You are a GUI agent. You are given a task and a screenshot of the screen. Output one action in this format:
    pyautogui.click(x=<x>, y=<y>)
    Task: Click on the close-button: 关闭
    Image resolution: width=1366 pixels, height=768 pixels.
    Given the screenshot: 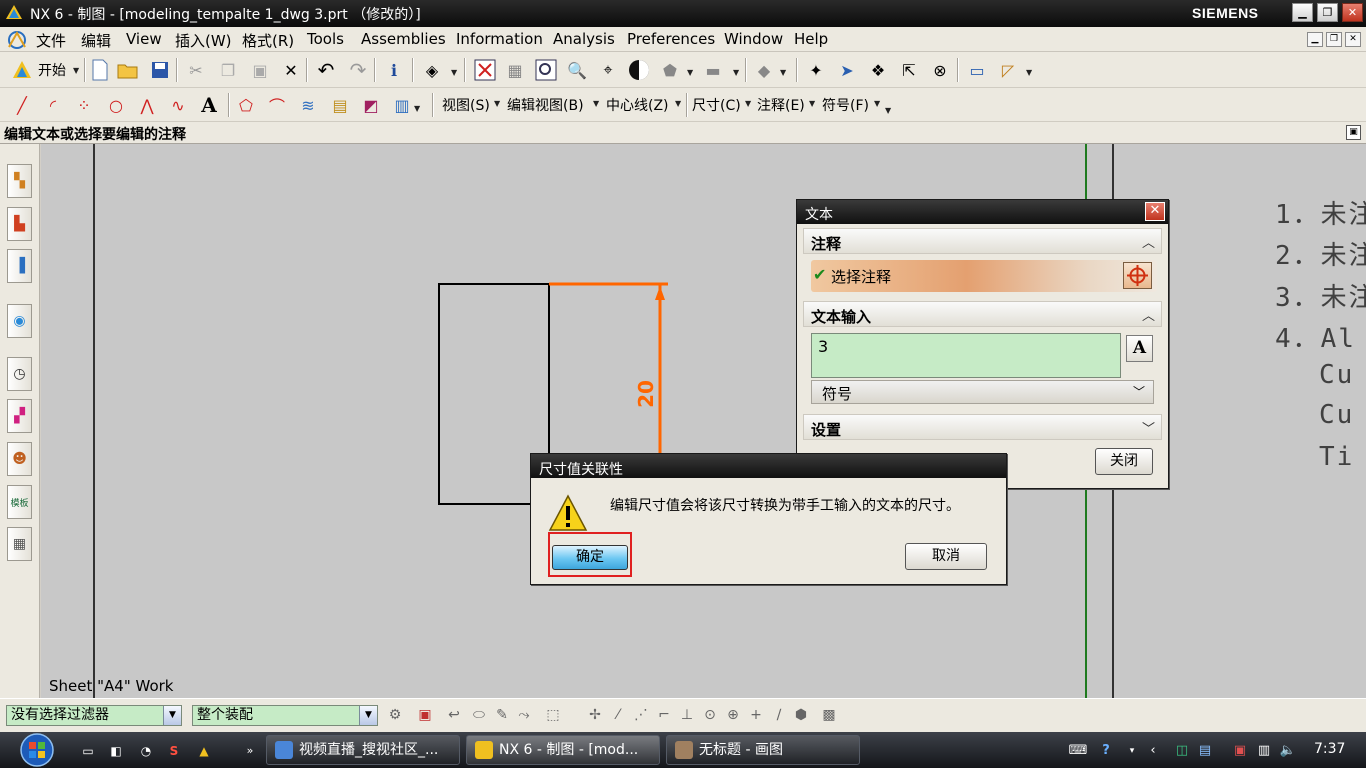 What is the action you would take?
    pyautogui.click(x=1124, y=461)
    